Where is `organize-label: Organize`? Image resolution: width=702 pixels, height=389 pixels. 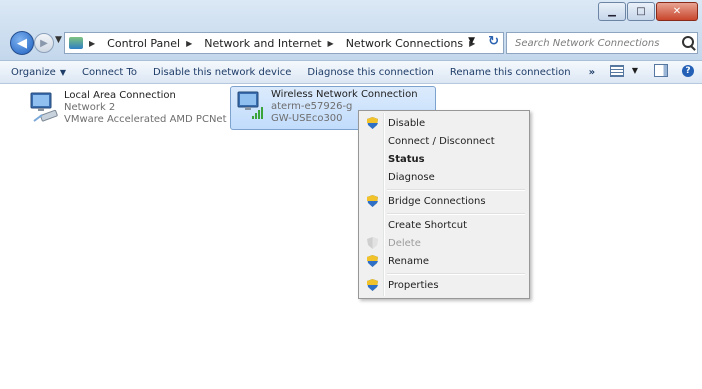
organize-label: Organize is located at coordinates (33, 72).